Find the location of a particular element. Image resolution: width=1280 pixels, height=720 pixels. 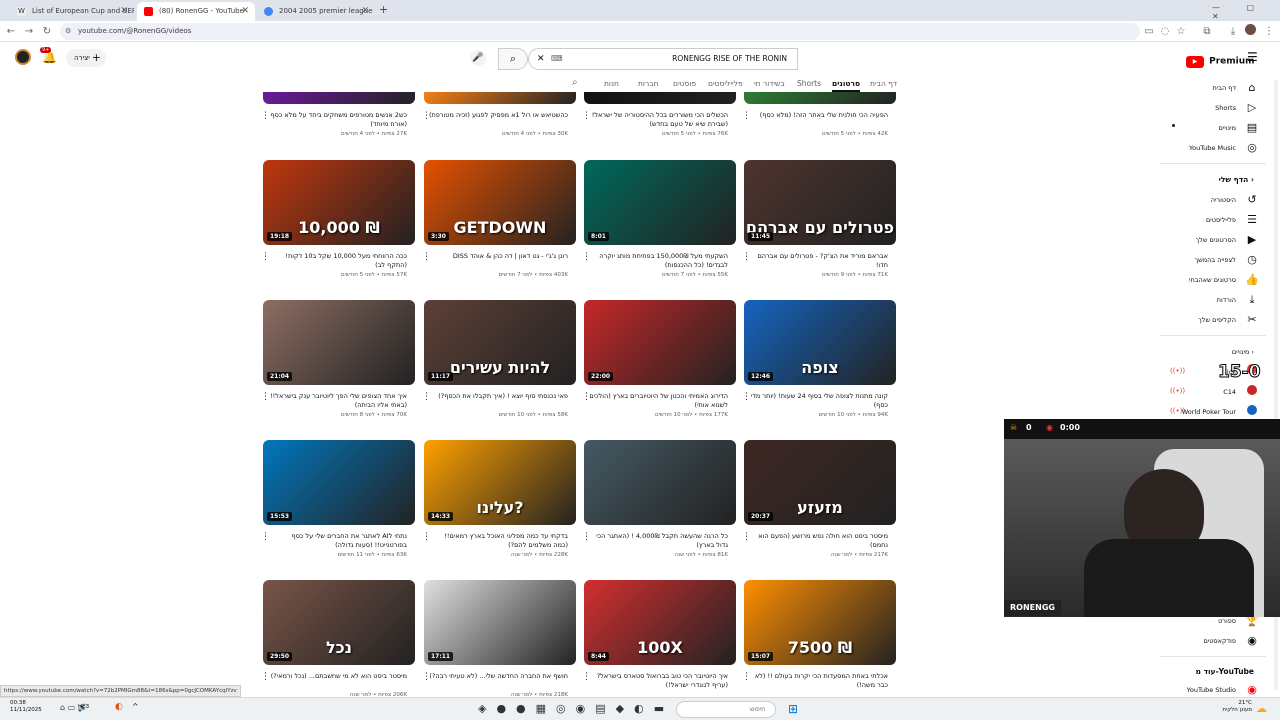

weather-widget: 21°C מעונן חלקית is located at coordinates (1232, 707).